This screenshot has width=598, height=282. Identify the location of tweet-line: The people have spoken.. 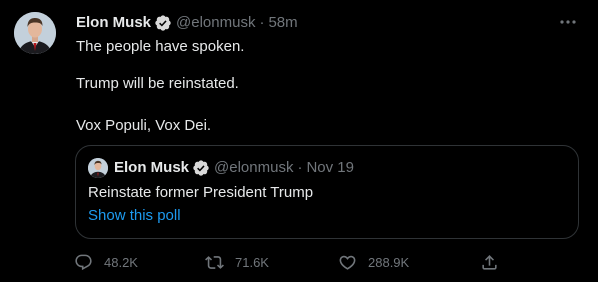
(160, 46).